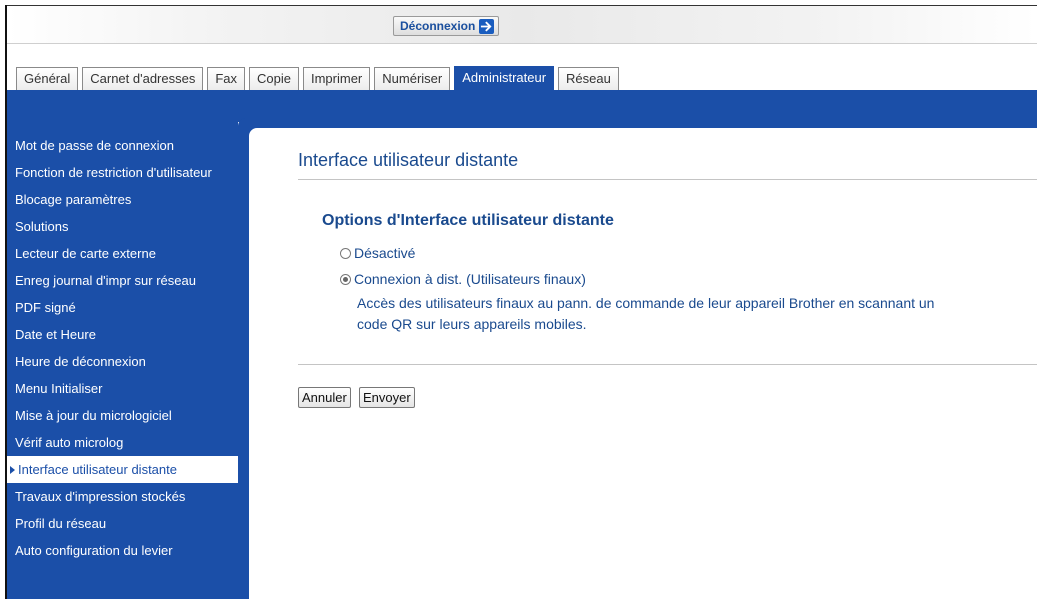 This screenshot has height=599, width=1037. I want to click on sidebar-item-date-time: Date et Heure, so click(122, 334).